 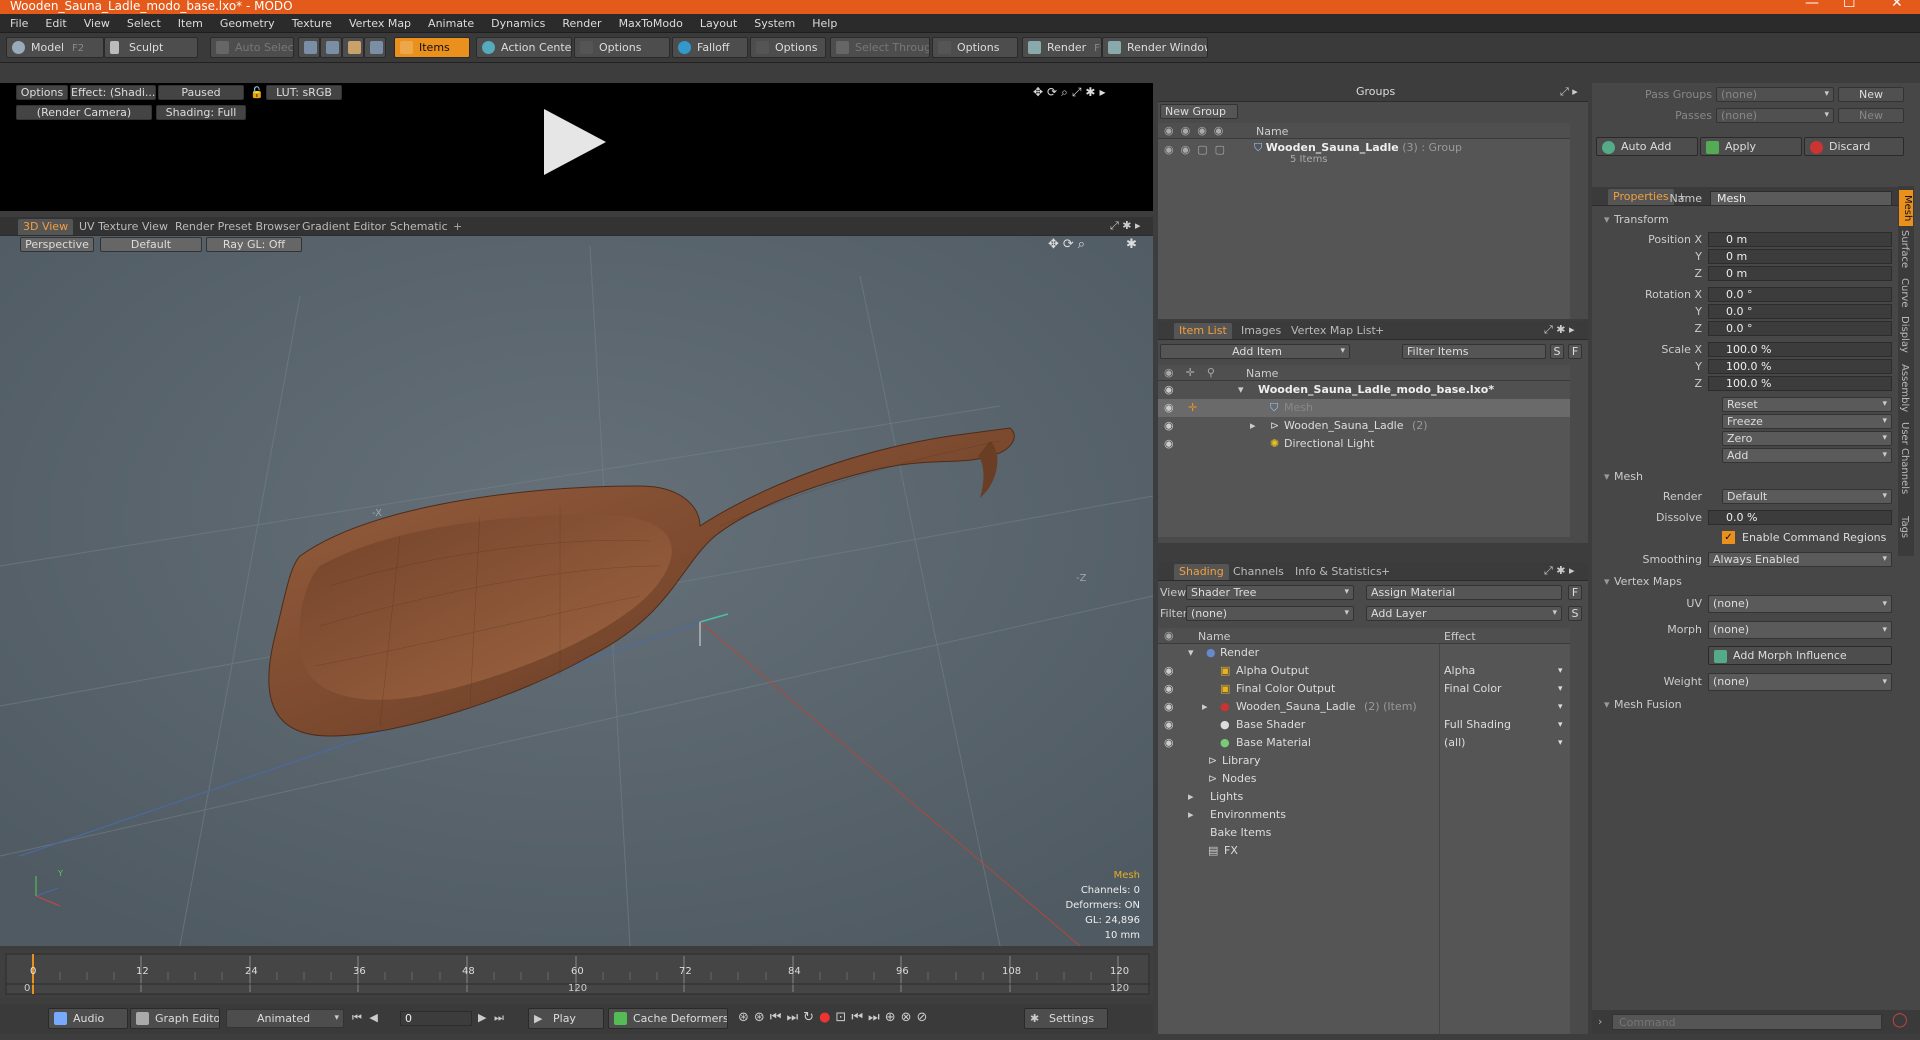 I want to click on new-pass-button: New, so click(x=1871, y=115).